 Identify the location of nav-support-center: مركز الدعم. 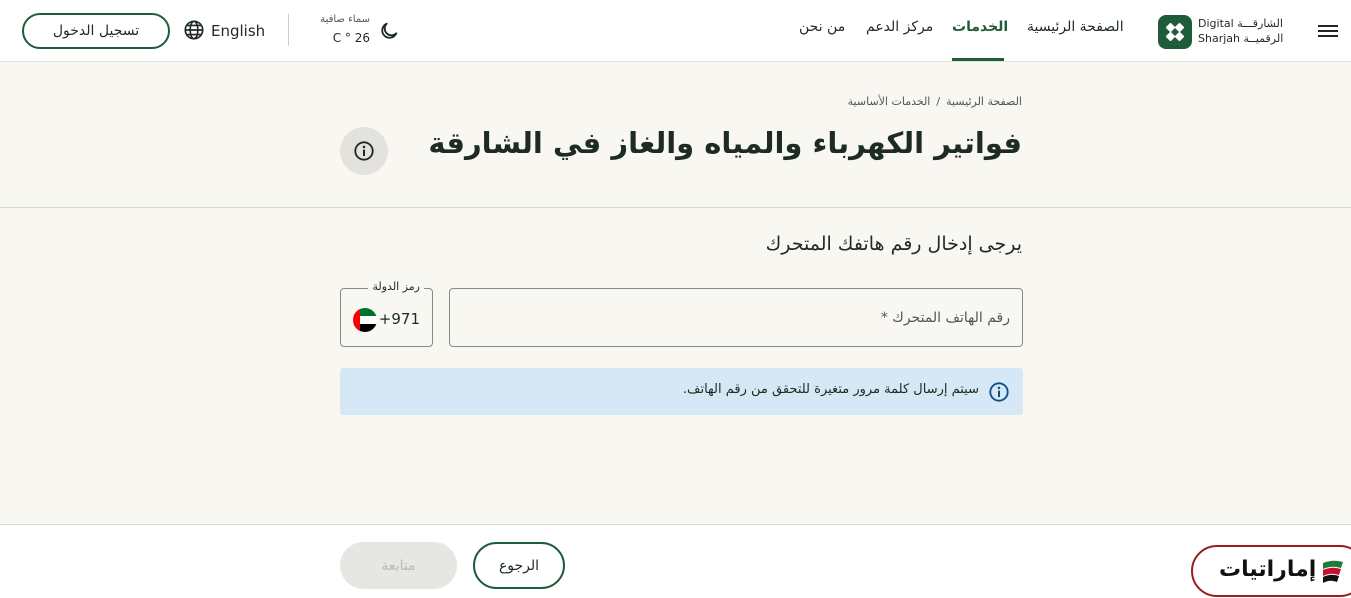
(899, 27).